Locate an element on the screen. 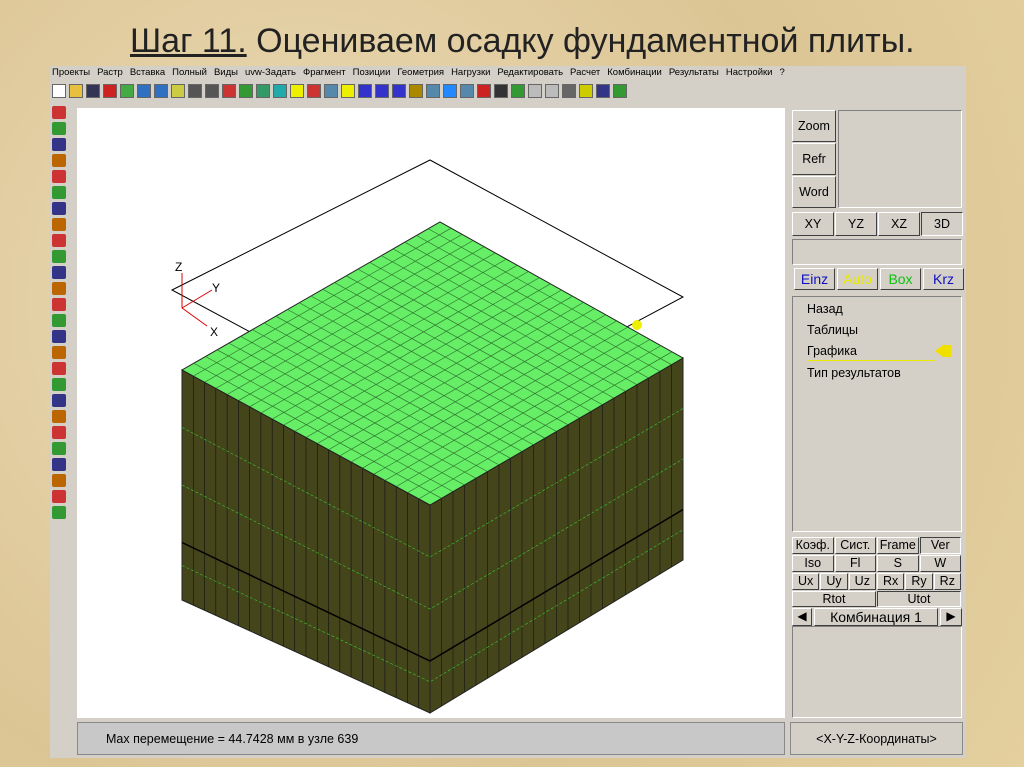 This screenshot has height=767, width=1024. view-yz-button: YZ is located at coordinates (856, 224).